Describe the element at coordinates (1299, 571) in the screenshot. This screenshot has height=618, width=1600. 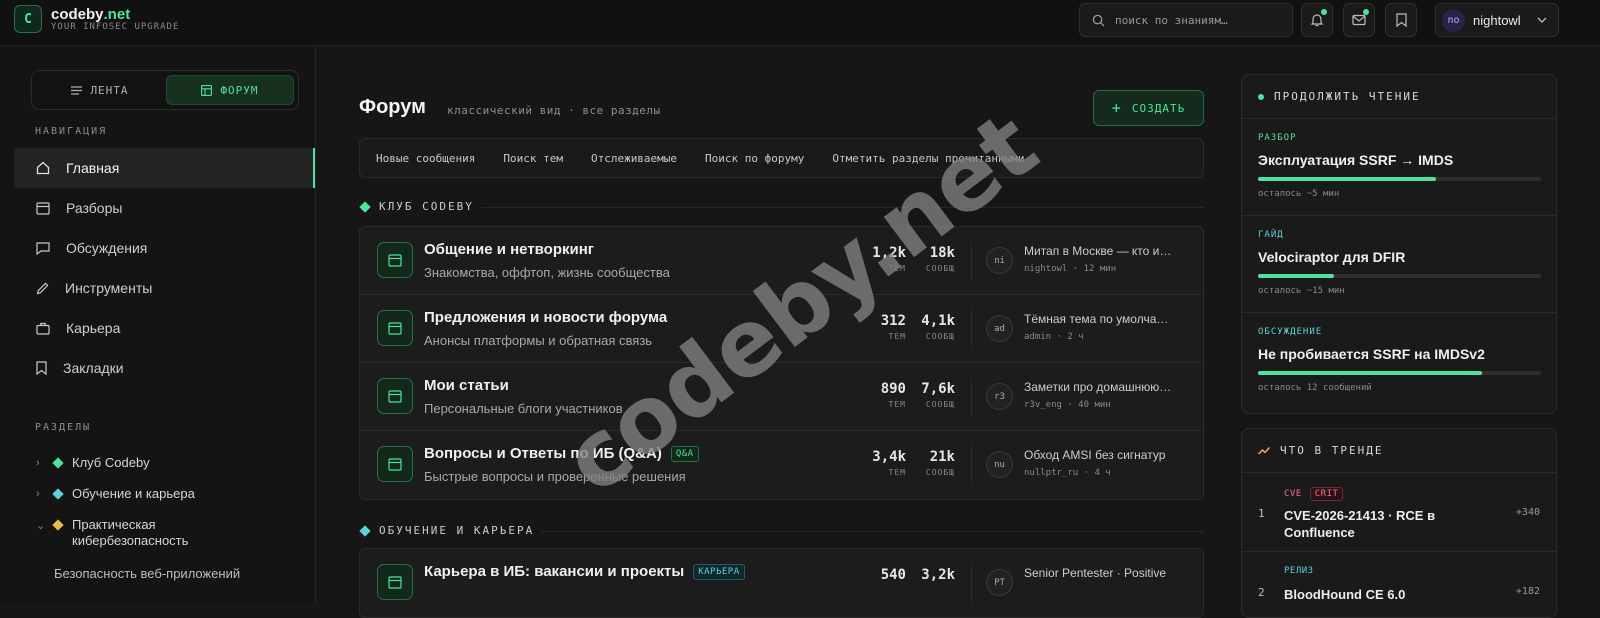
I see `item-tag: РЕЛИЗ` at that location.